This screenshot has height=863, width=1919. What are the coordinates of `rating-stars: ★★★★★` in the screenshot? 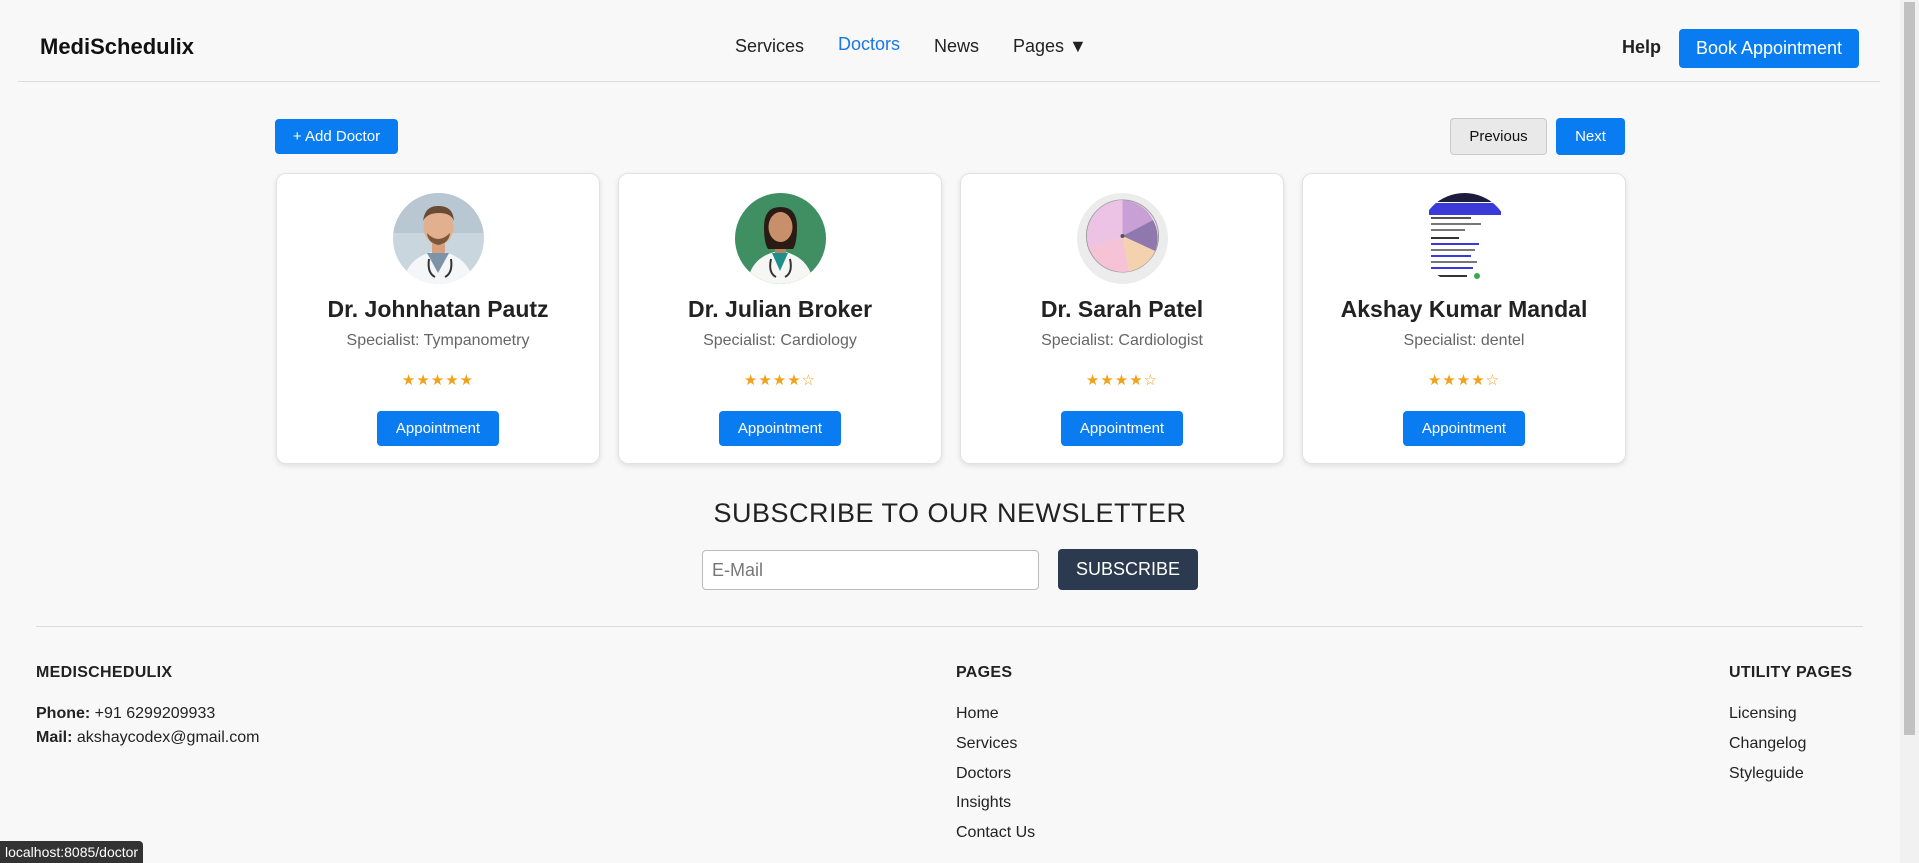 It's located at (438, 380).